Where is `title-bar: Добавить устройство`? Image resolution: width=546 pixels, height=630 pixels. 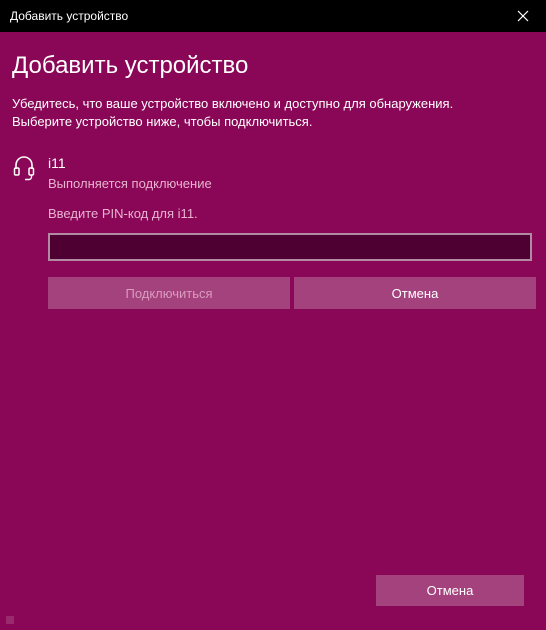 title-bar: Добавить устройство is located at coordinates (273, 16).